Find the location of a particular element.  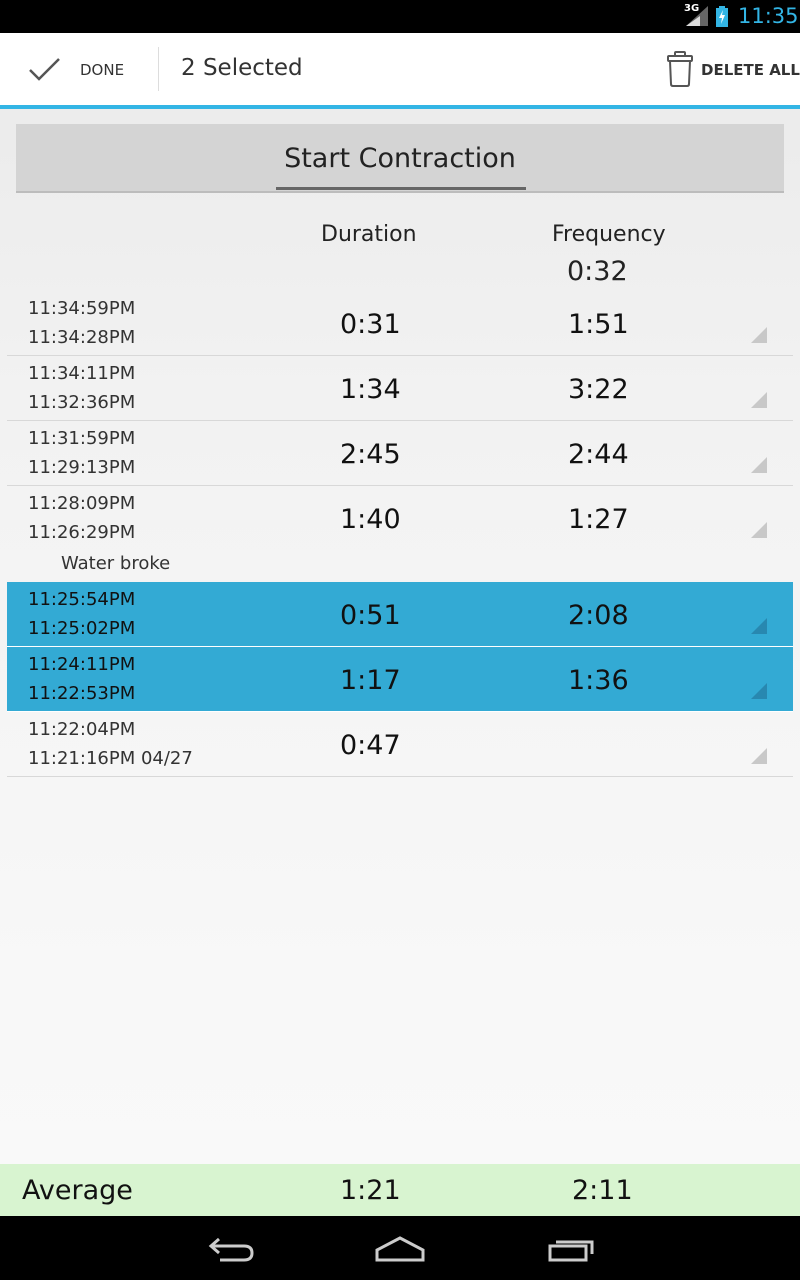

duration-value: 2:45 is located at coordinates (370, 454).